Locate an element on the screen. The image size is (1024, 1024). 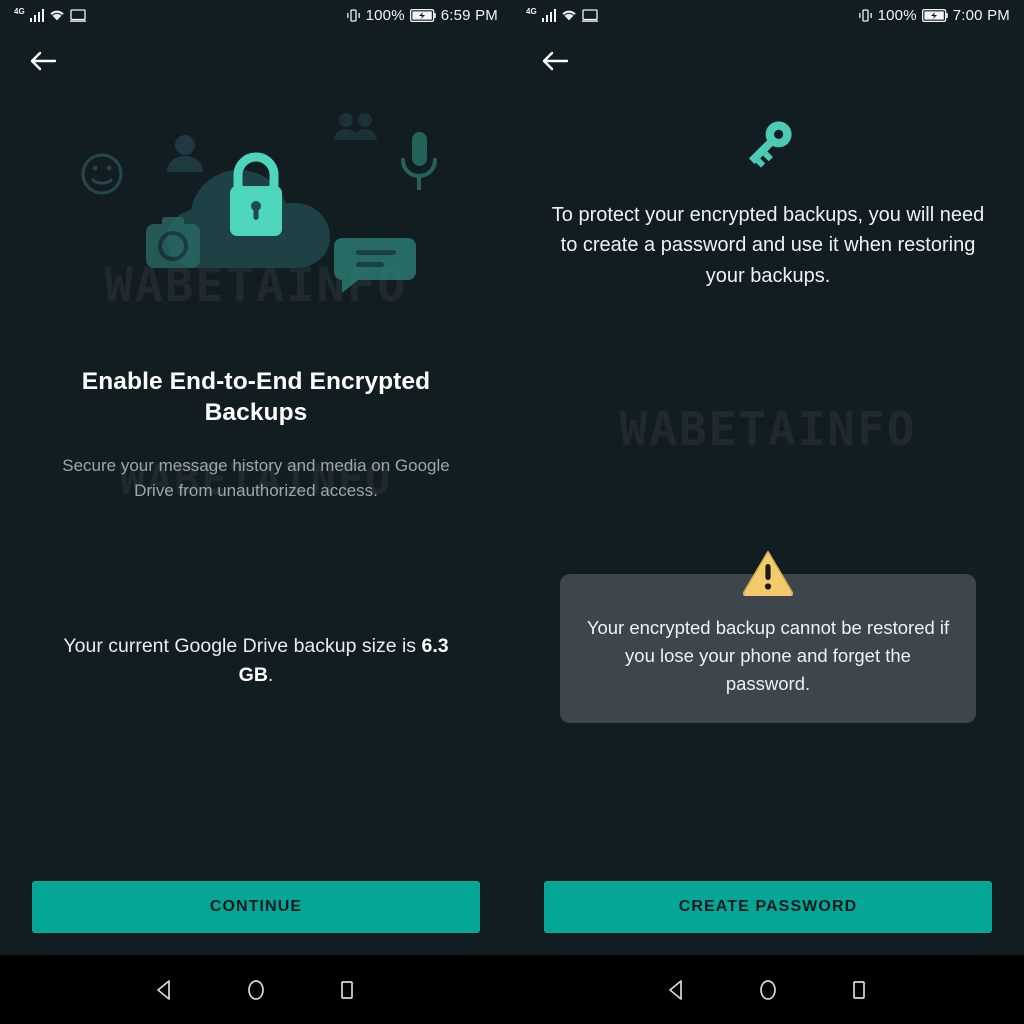
watermark-right: WABETAINFO is located at coordinates (768, 429).